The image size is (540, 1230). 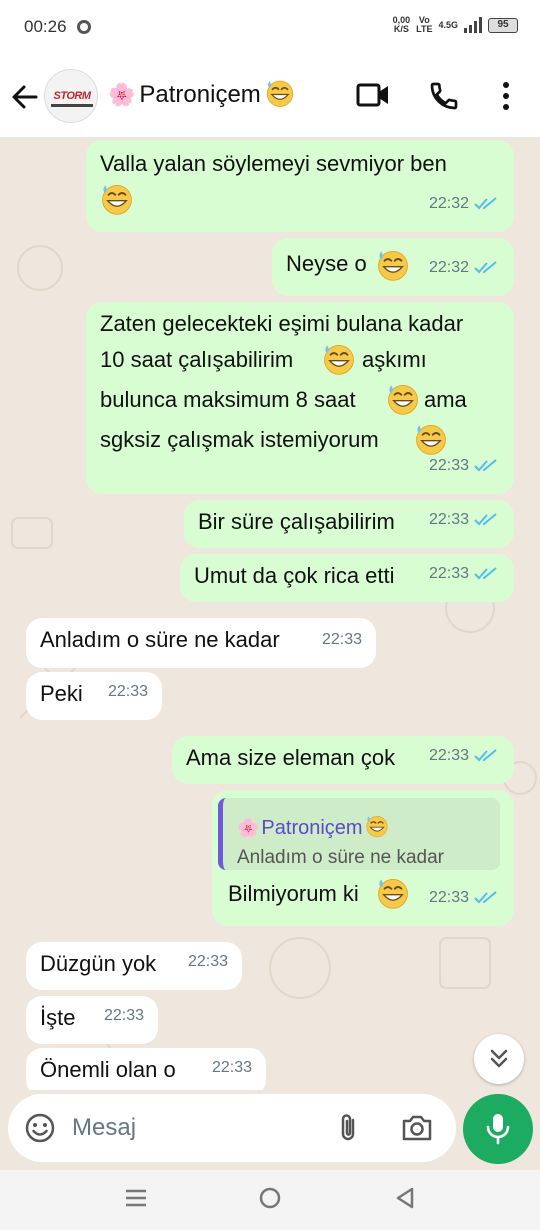 I want to click on message-text: Valla yalan söylemeyi sevmiyor ben, so click(x=273, y=163).